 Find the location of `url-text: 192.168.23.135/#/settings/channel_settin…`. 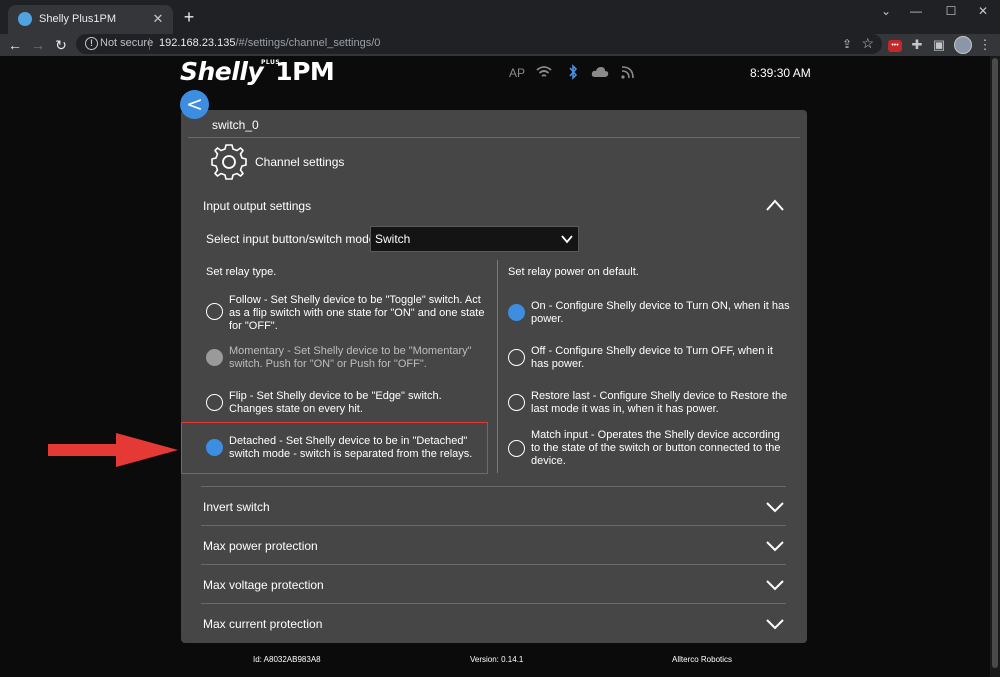

url-text: 192.168.23.135/#/settings/channel_settin… is located at coordinates (269, 43).